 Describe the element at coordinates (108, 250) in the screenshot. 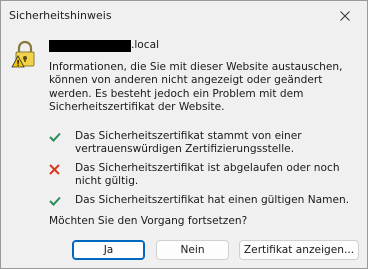

I see `yes-button: Ja` at that location.